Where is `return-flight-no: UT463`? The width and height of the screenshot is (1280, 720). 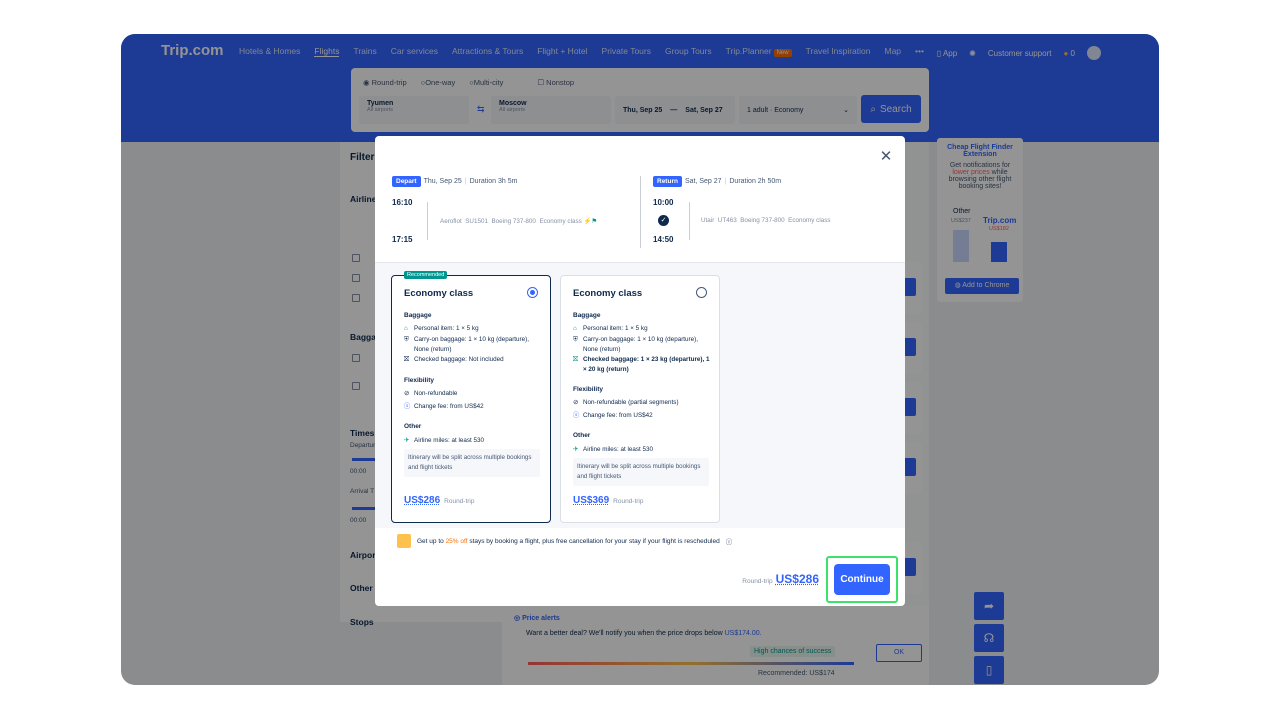
return-flight-no: UT463 is located at coordinates (727, 220).